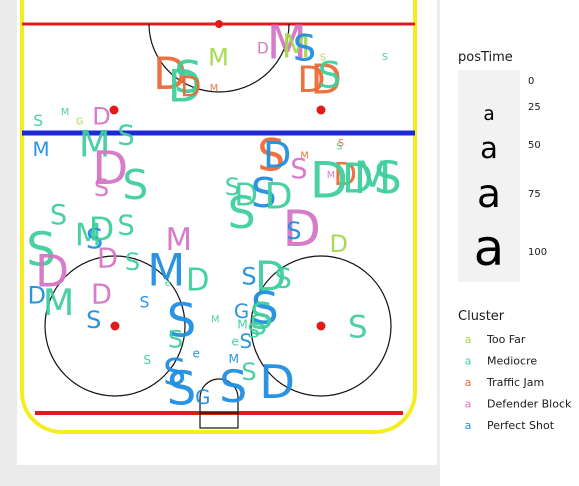 The width and height of the screenshot is (579, 486). Describe the element at coordinates (534, 194) in the screenshot. I see `size-legend-label-75: 75` at that location.